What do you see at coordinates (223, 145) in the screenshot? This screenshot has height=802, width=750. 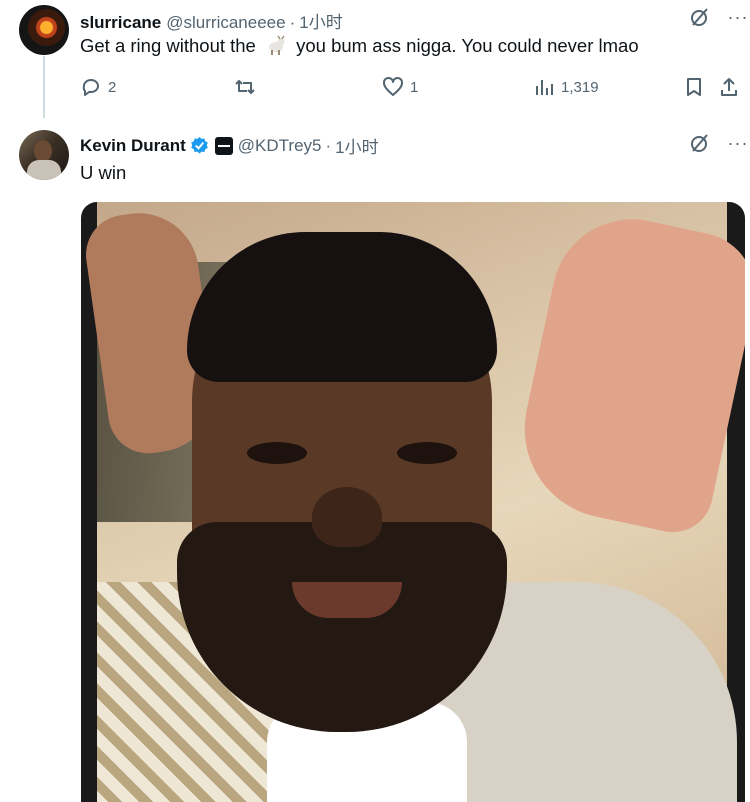 I see `affiliate-badge-icon` at bounding box center [223, 145].